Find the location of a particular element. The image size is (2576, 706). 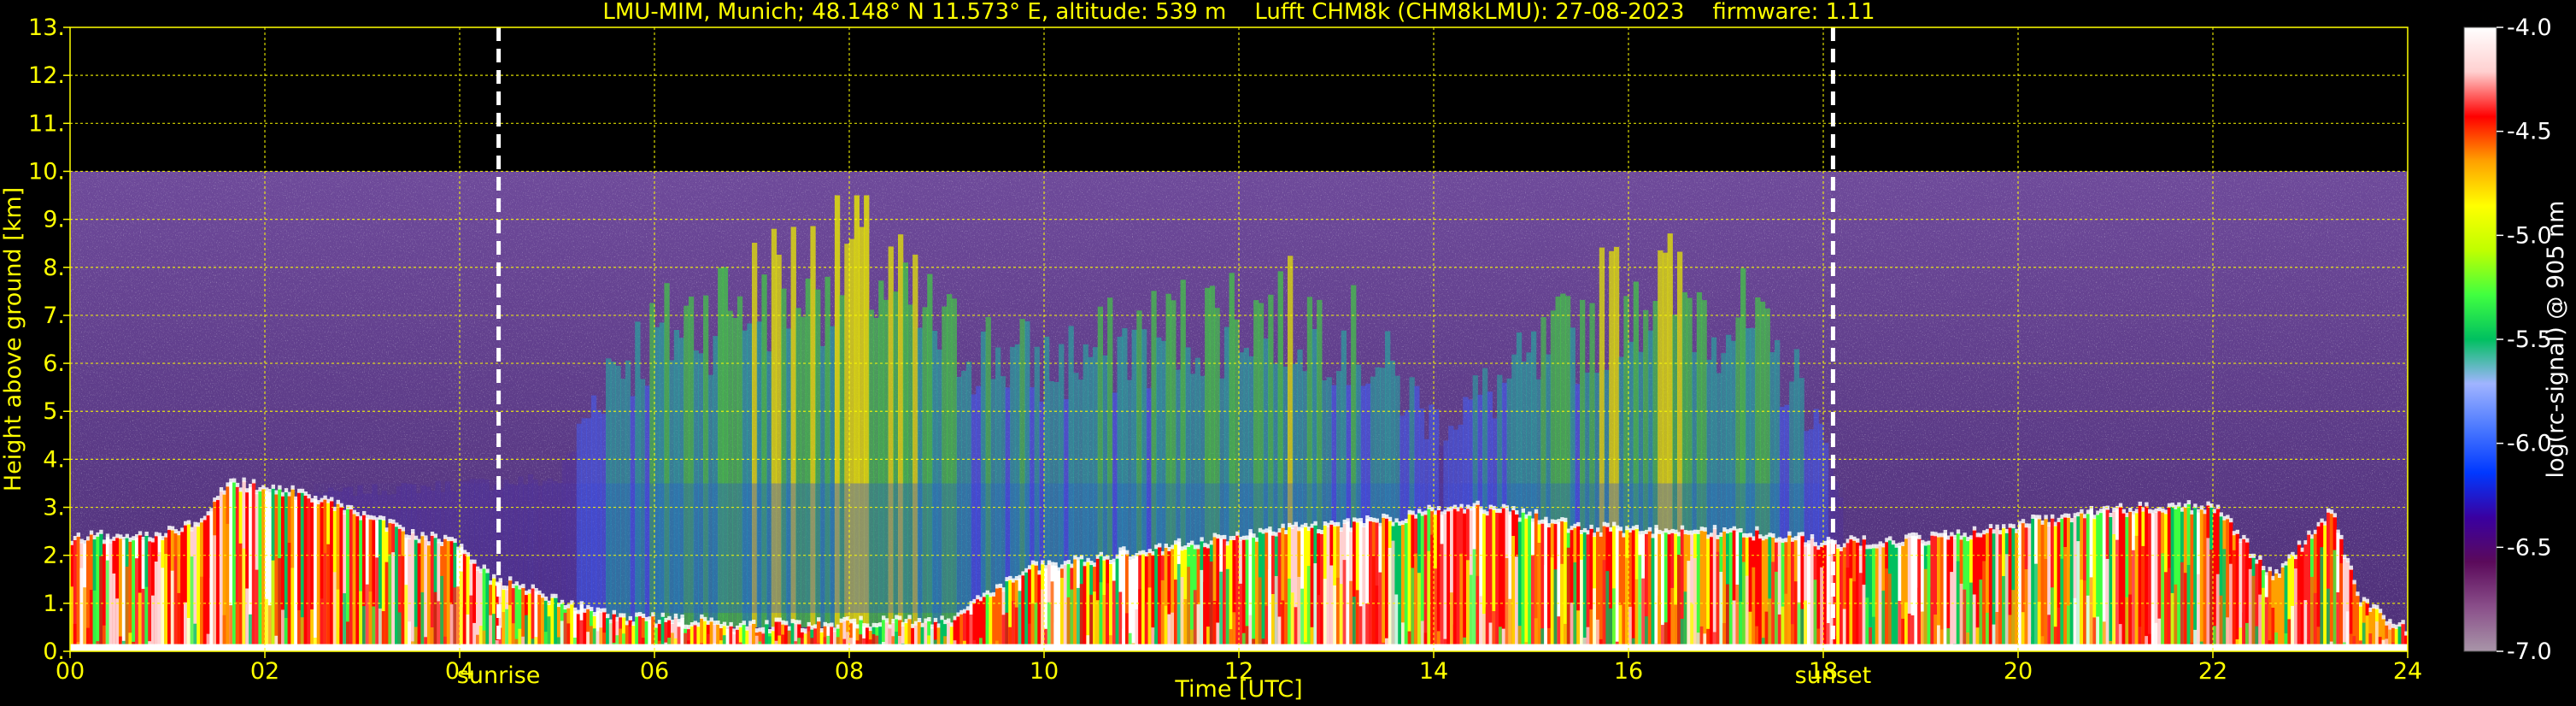

colorbar-tick-label: -6.5 is located at coordinates (2529, 547).